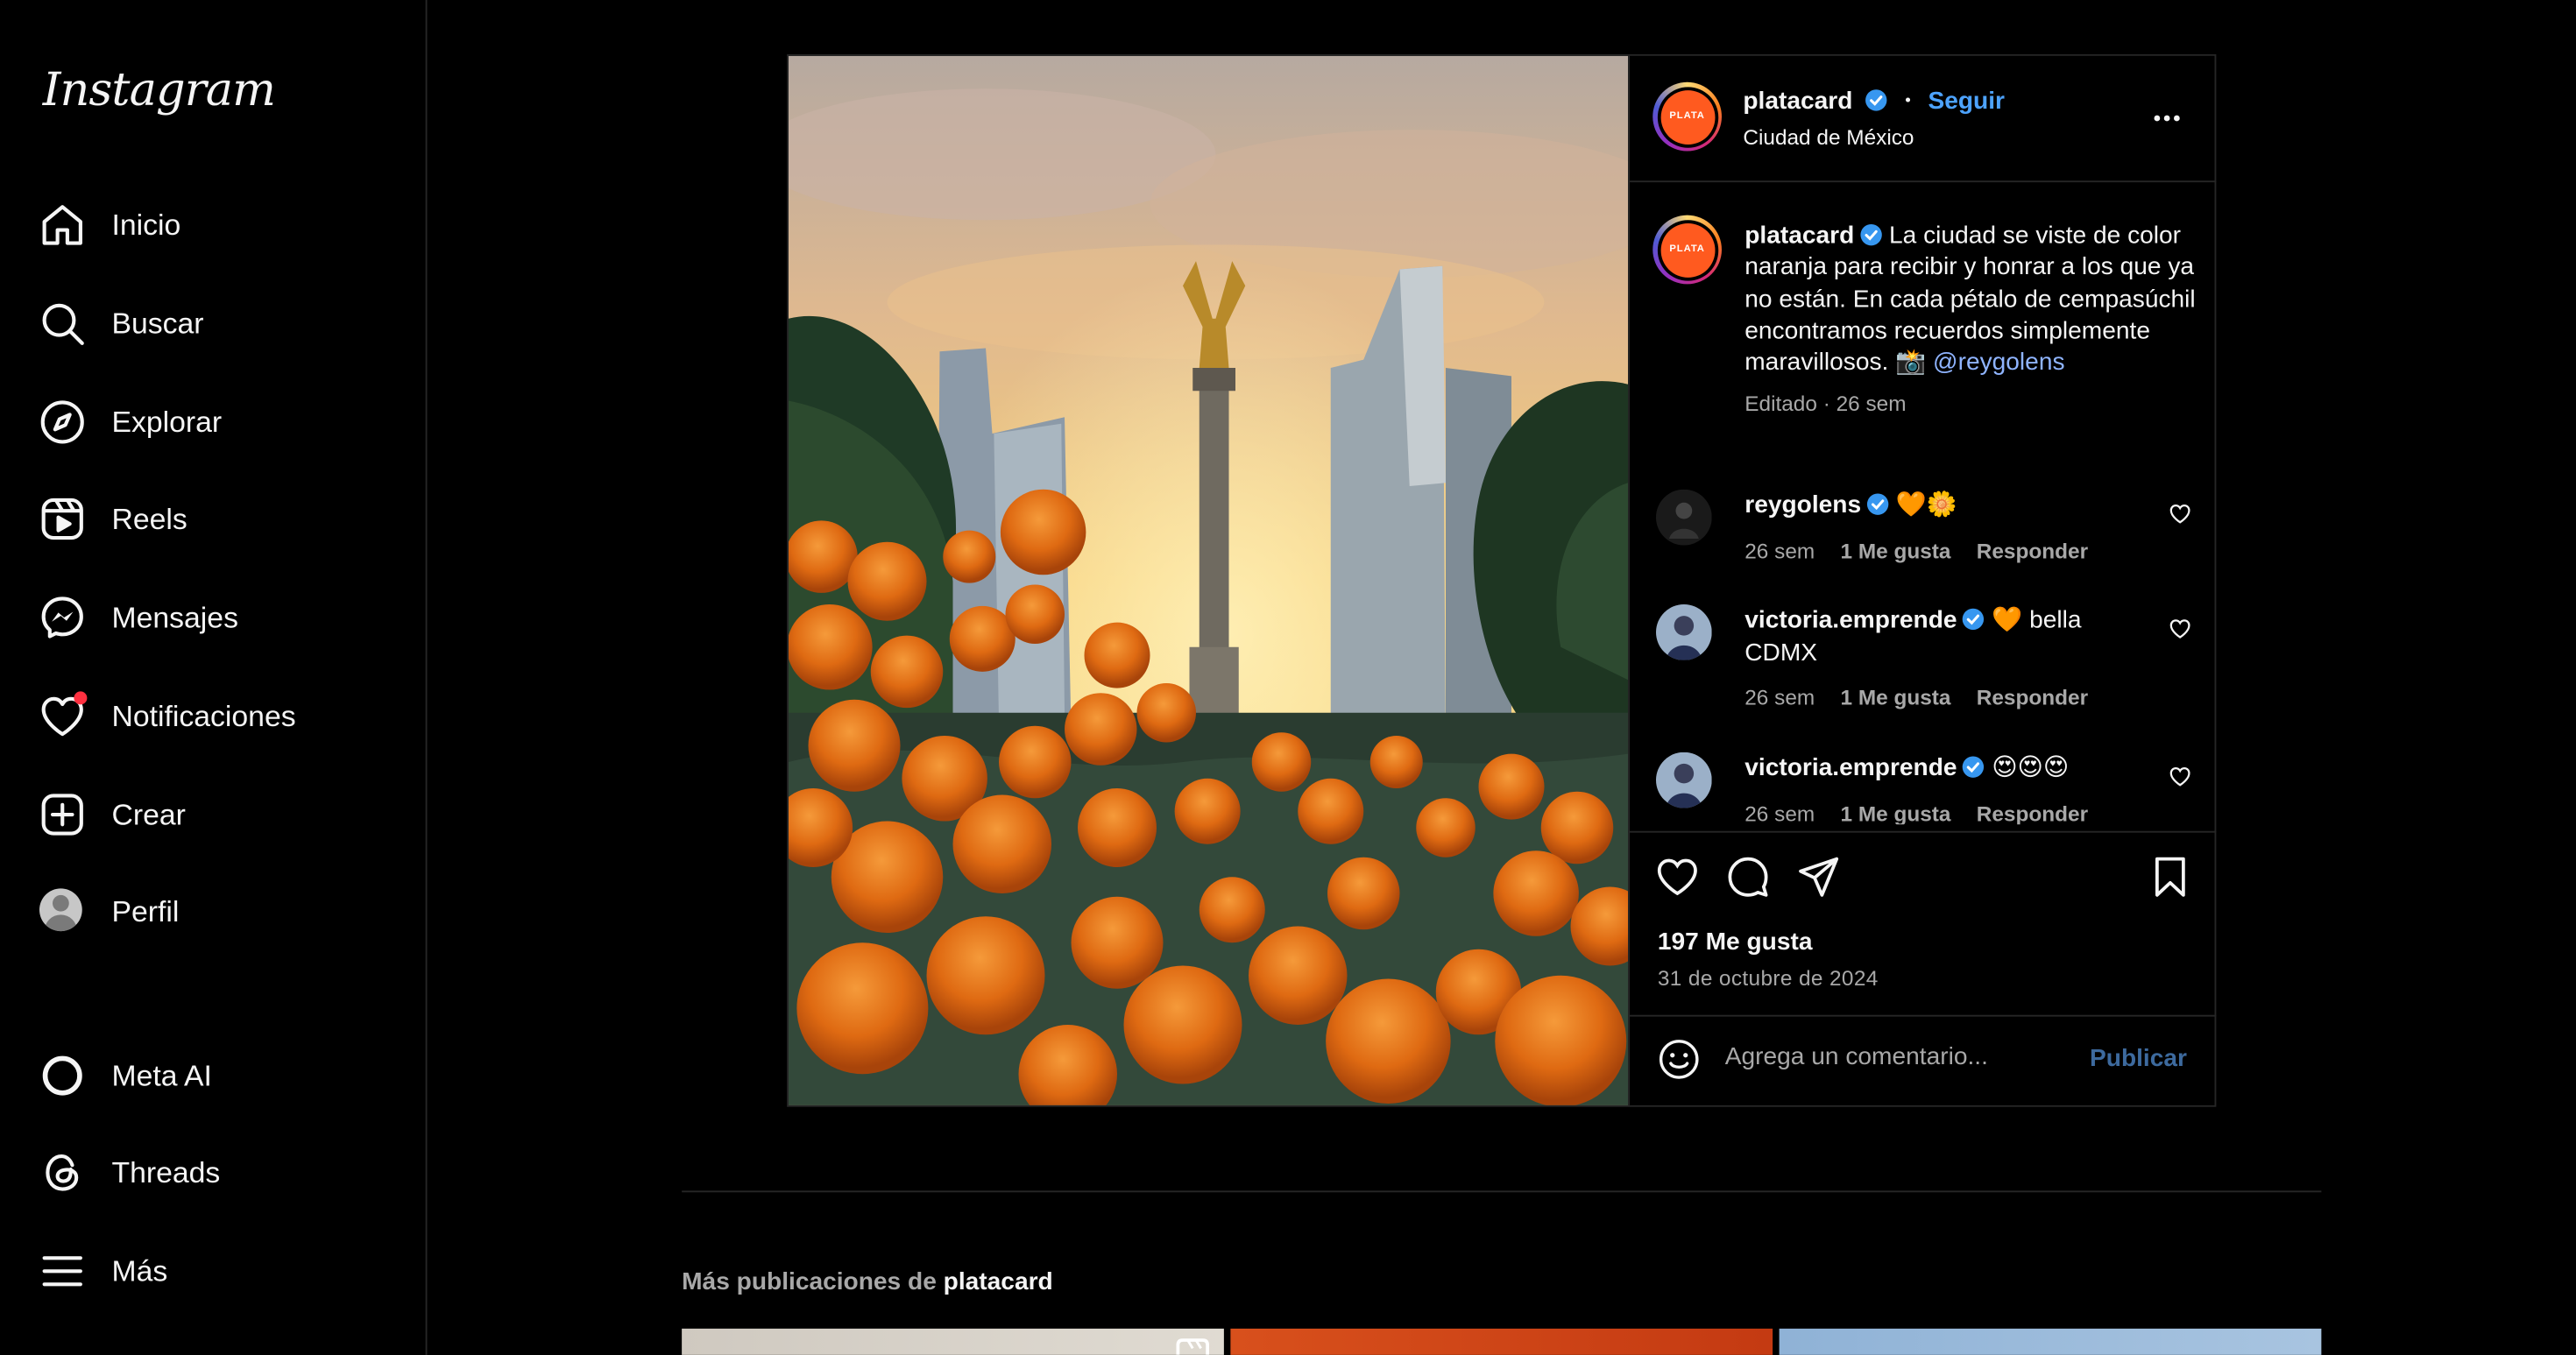  Describe the element at coordinates (62, 1173) in the screenshot. I see `threads-icon` at that location.